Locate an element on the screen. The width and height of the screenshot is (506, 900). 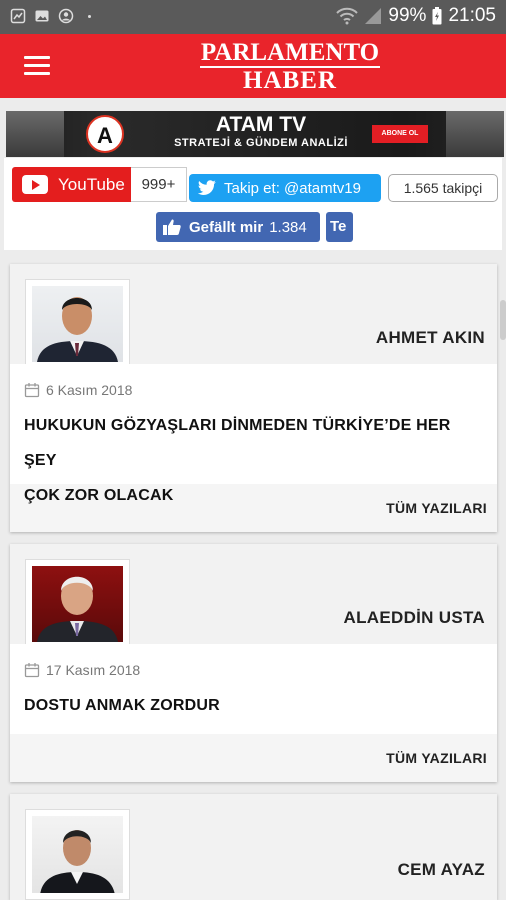
banner-title: ATAM TV is located at coordinates (261, 124).